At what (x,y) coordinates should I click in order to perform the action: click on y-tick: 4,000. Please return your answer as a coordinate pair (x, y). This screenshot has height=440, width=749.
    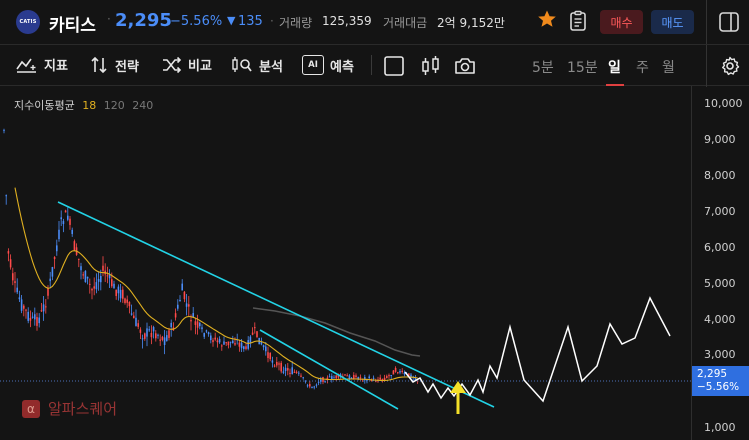
    Looking at the image, I should click on (720, 319).